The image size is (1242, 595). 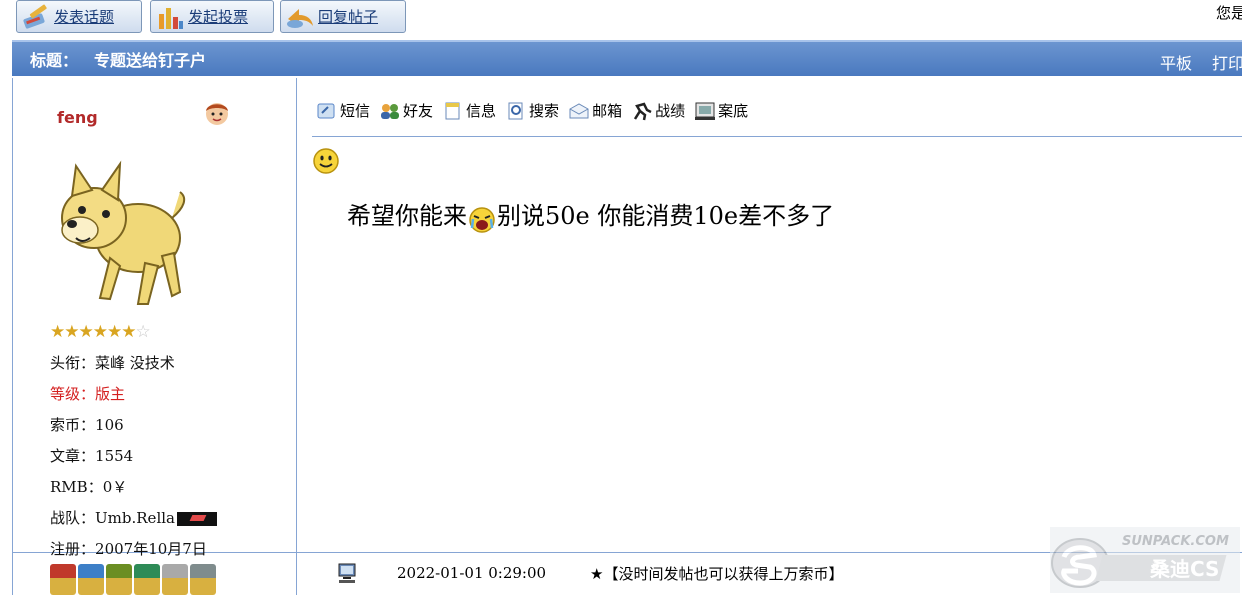 What do you see at coordinates (1227, 63) in the screenshot?
I see `print-link: 打印` at bounding box center [1227, 63].